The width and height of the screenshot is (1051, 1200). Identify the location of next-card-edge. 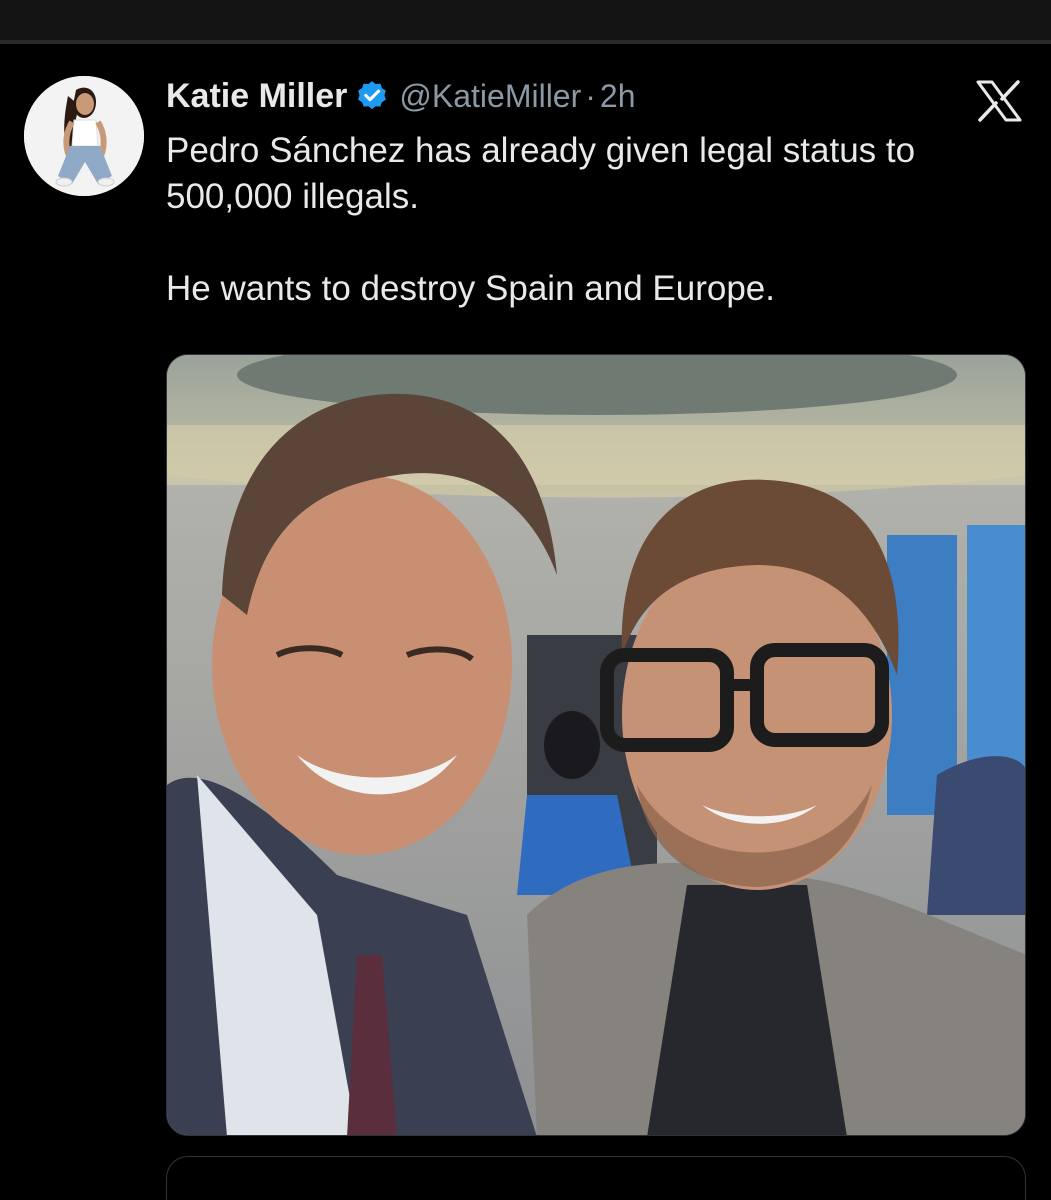
(596, 1178).